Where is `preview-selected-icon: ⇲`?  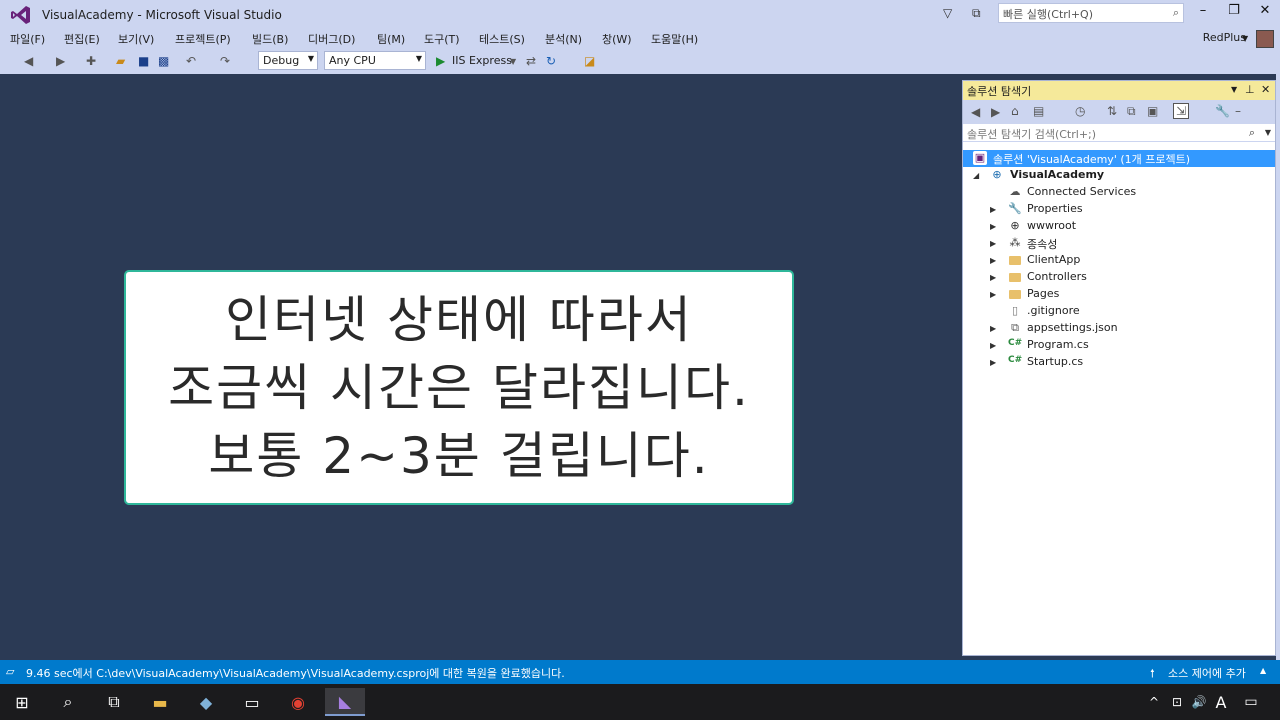
preview-selected-icon: ⇲ is located at coordinates (1181, 111).